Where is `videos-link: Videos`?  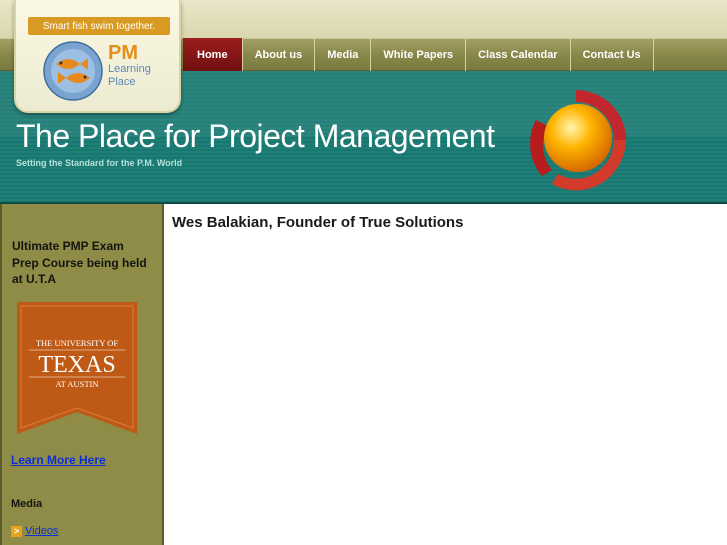 videos-link: Videos is located at coordinates (41, 531).